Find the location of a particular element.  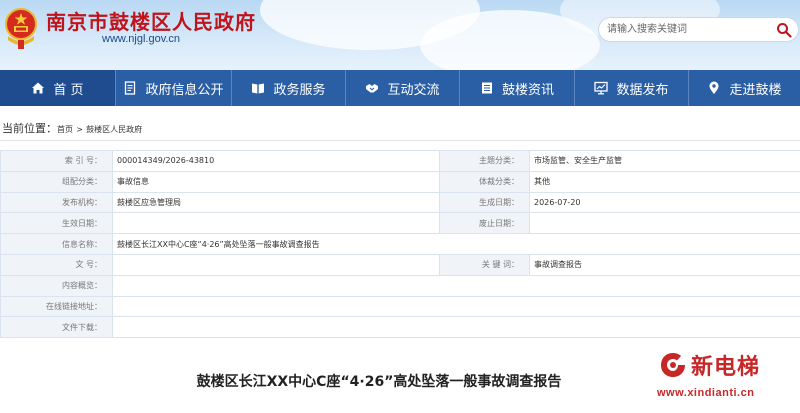

genre-category-label: 体裁分类： is located at coordinates (484, 181).